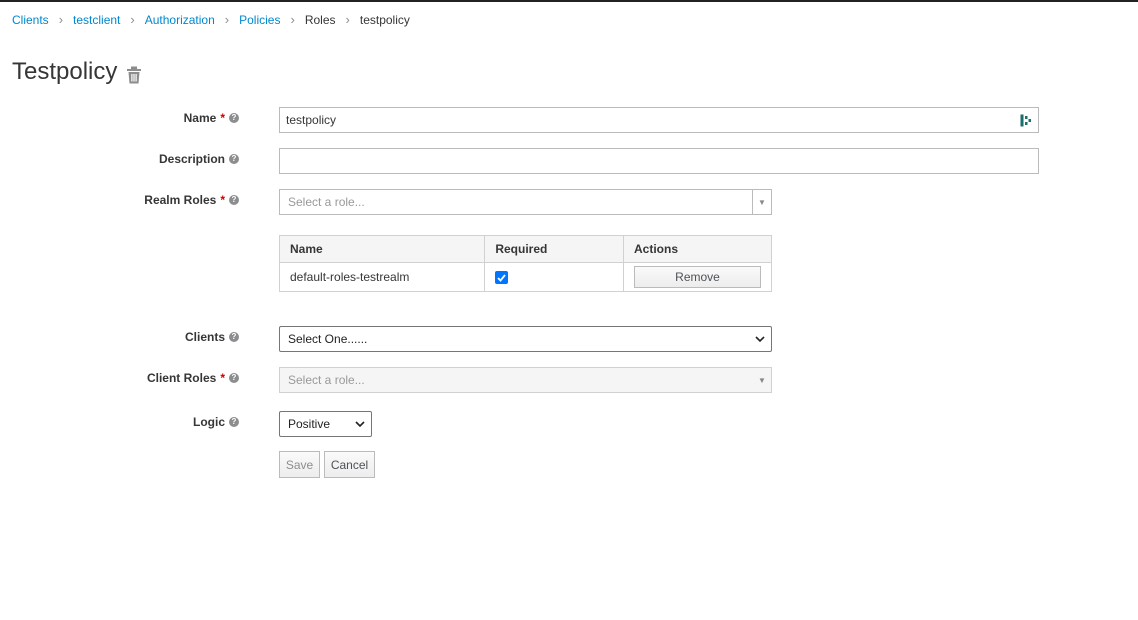 This screenshot has height=620, width=1138. What do you see at coordinates (554, 249) in the screenshot?
I see `column-header-required: Required` at bounding box center [554, 249].